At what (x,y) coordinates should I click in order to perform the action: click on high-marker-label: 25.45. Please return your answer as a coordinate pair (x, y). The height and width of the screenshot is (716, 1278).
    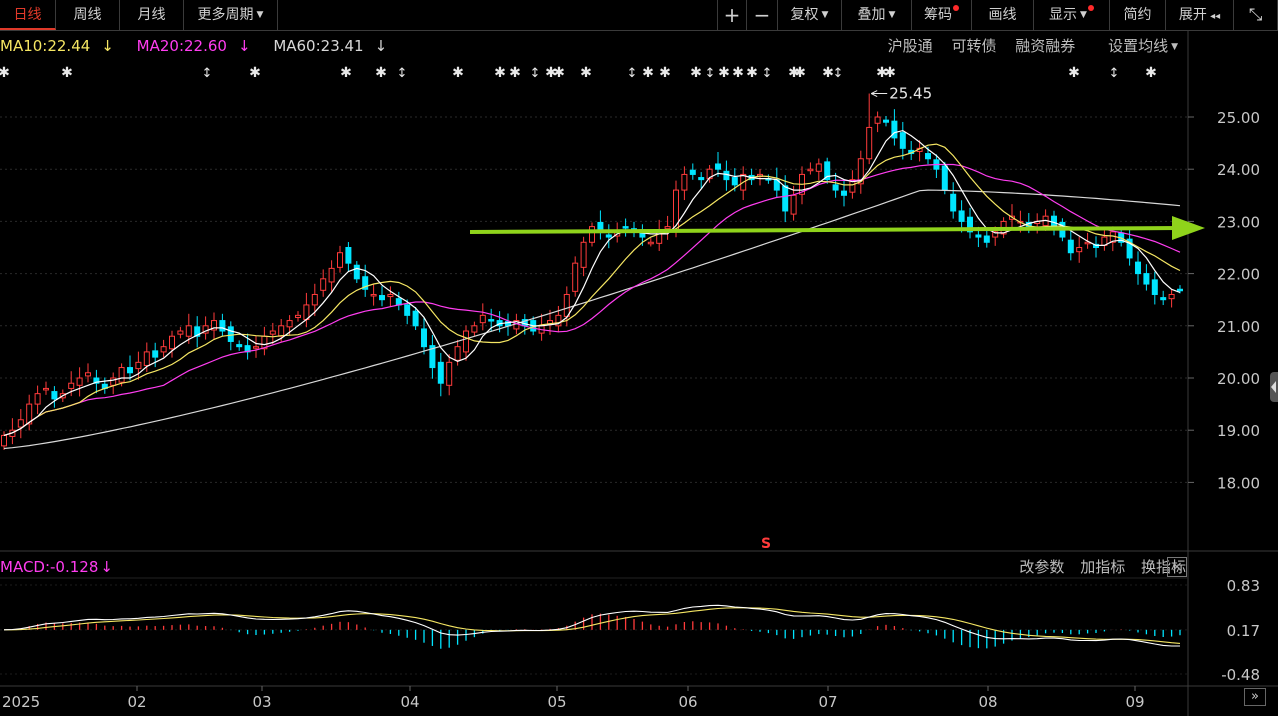
    Looking at the image, I should click on (910, 94).